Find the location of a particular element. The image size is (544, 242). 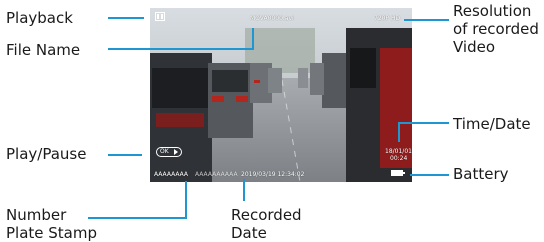

file-name-text: MOVA0000.avi is located at coordinates (272, 18).